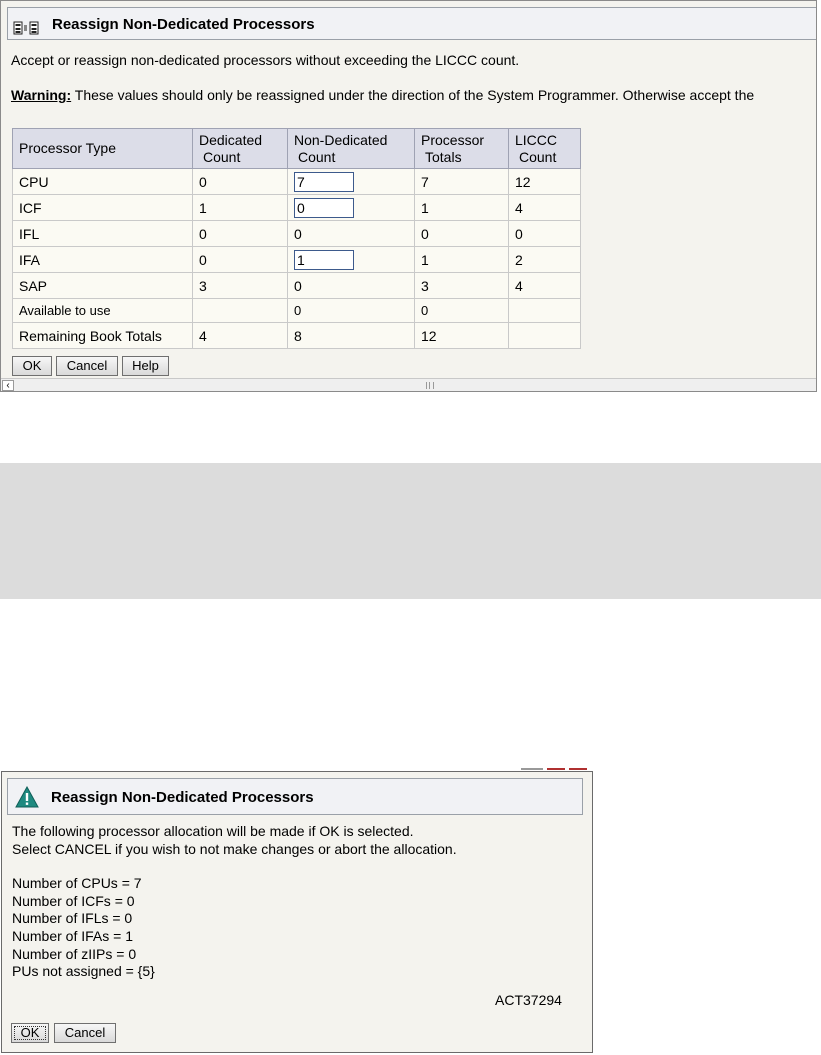  What do you see at coordinates (74, 953) in the screenshot?
I see `allocation-line: Number of zIIPs = 0` at bounding box center [74, 953].